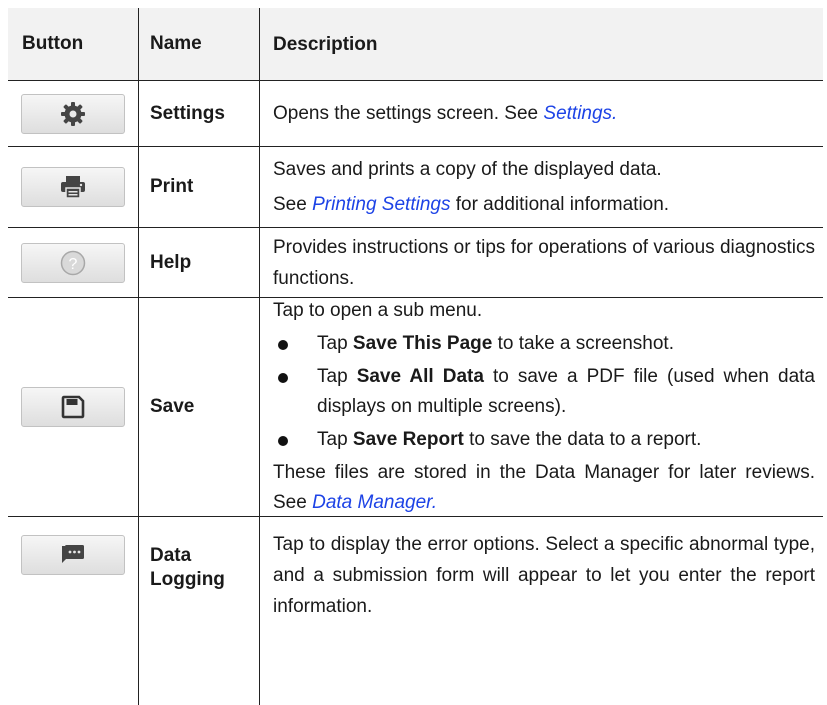  Describe the element at coordinates (53, 43) in the screenshot. I see `header-button: Button` at that location.